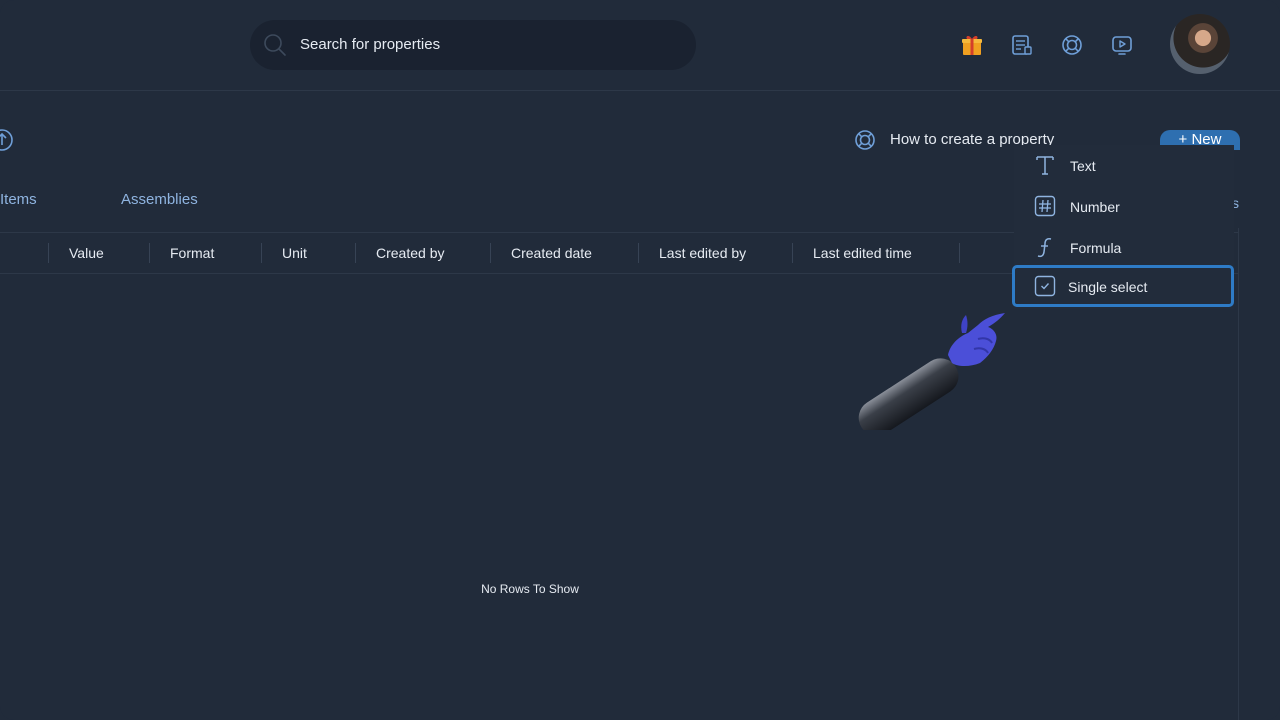 The image size is (1280, 720). Describe the element at coordinates (410, 253) in the screenshot. I see `column-header-created-by: Created by` at that location.